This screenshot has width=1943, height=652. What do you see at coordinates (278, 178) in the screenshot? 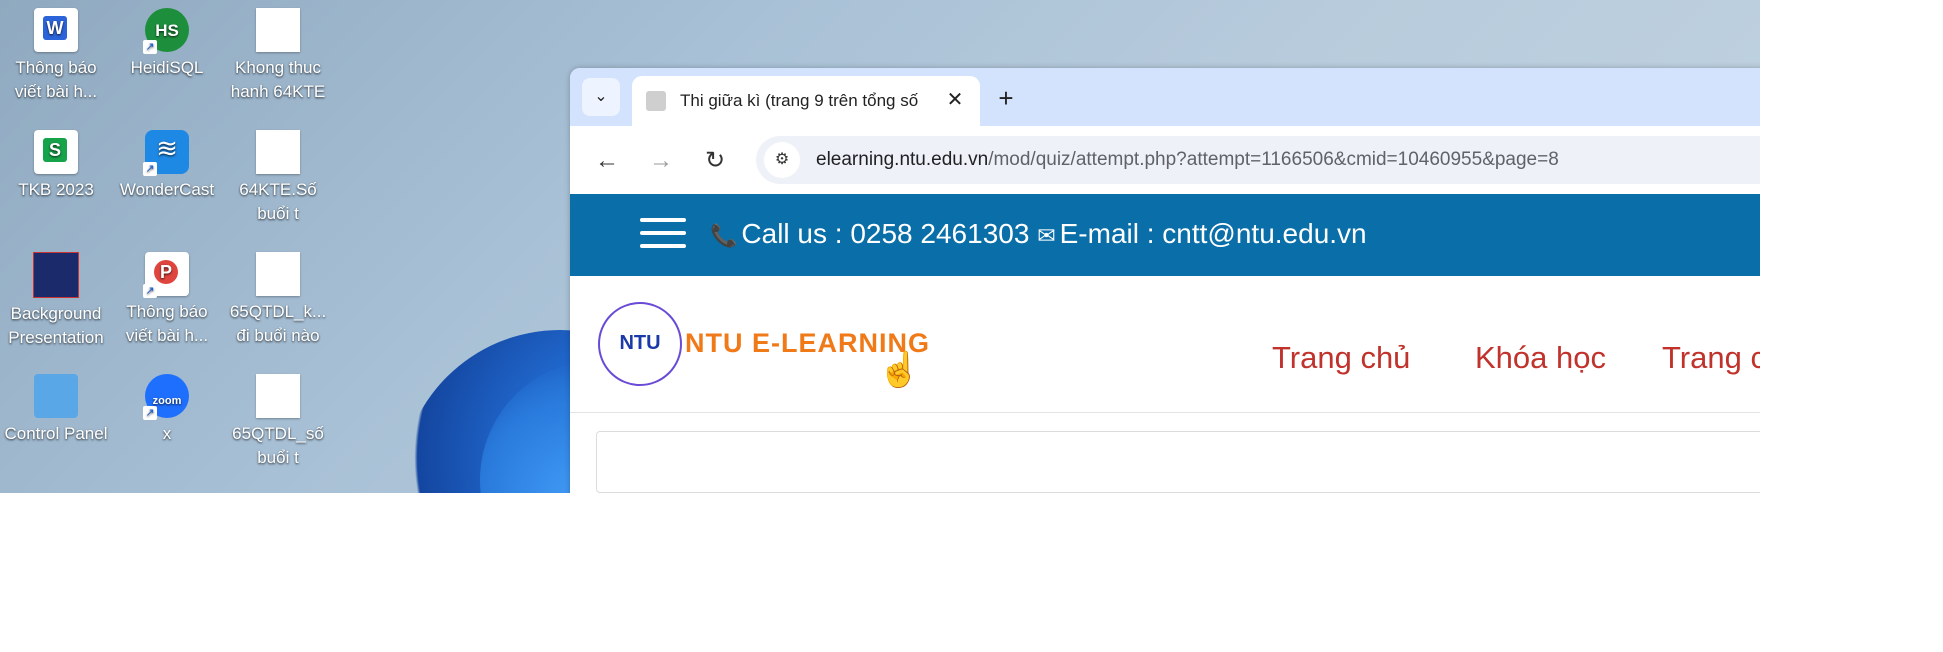
I see `desktop-icon-64kte-so-buoi: 64KTE.Số buổi t` at bounding box center [278, 178].